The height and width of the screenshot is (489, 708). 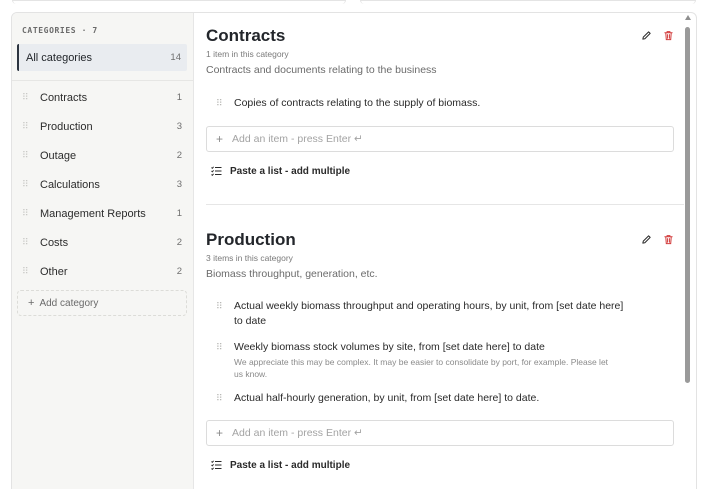 What do you see at coordinates (528, 2) in the screenshot?
I see `top-panel-edge-right` at bounding box center [528, 2].